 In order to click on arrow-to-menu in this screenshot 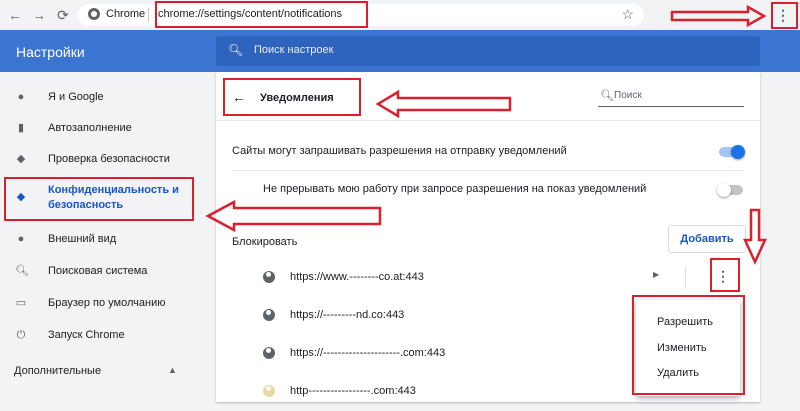, I will do `click(718, 16)`.